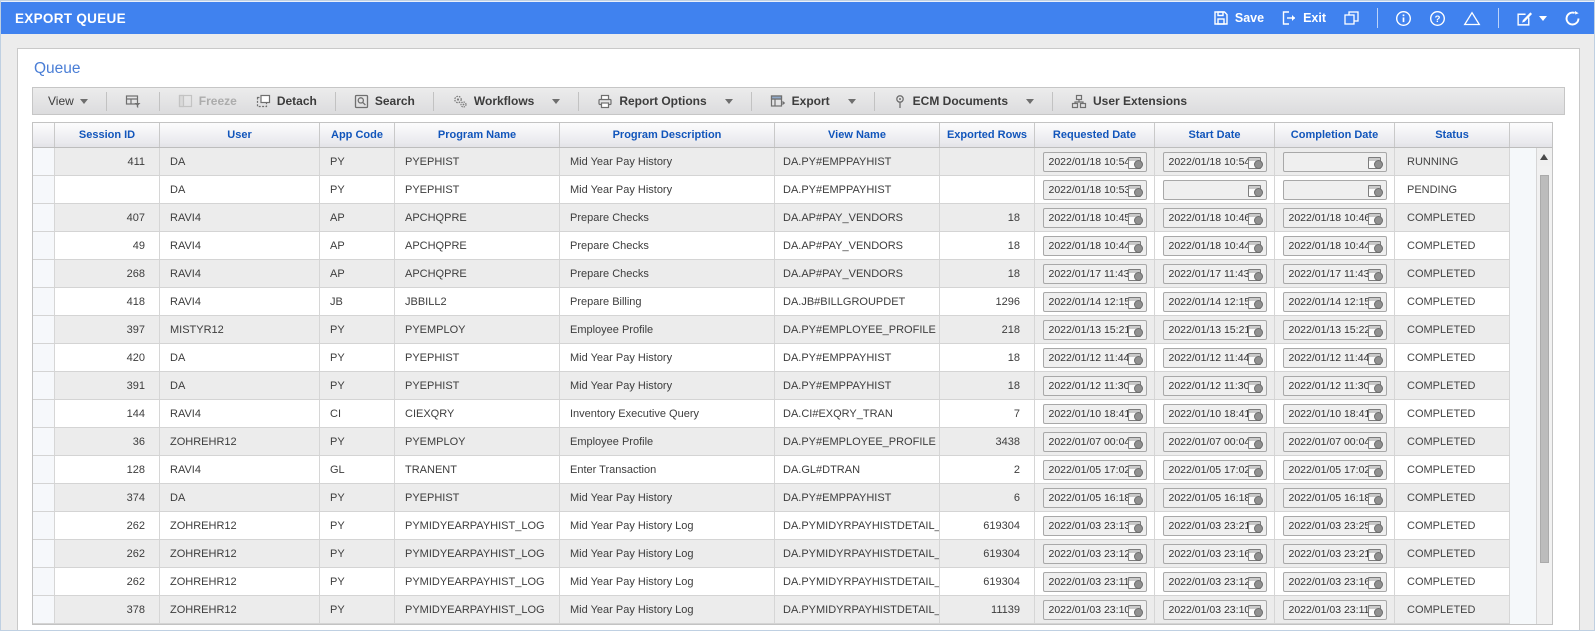 Image resolution: width=1595 pixels, height=631 pixels. I want to click on requested-date-input: 2022/01/03 23:10, so click(1094, 609).